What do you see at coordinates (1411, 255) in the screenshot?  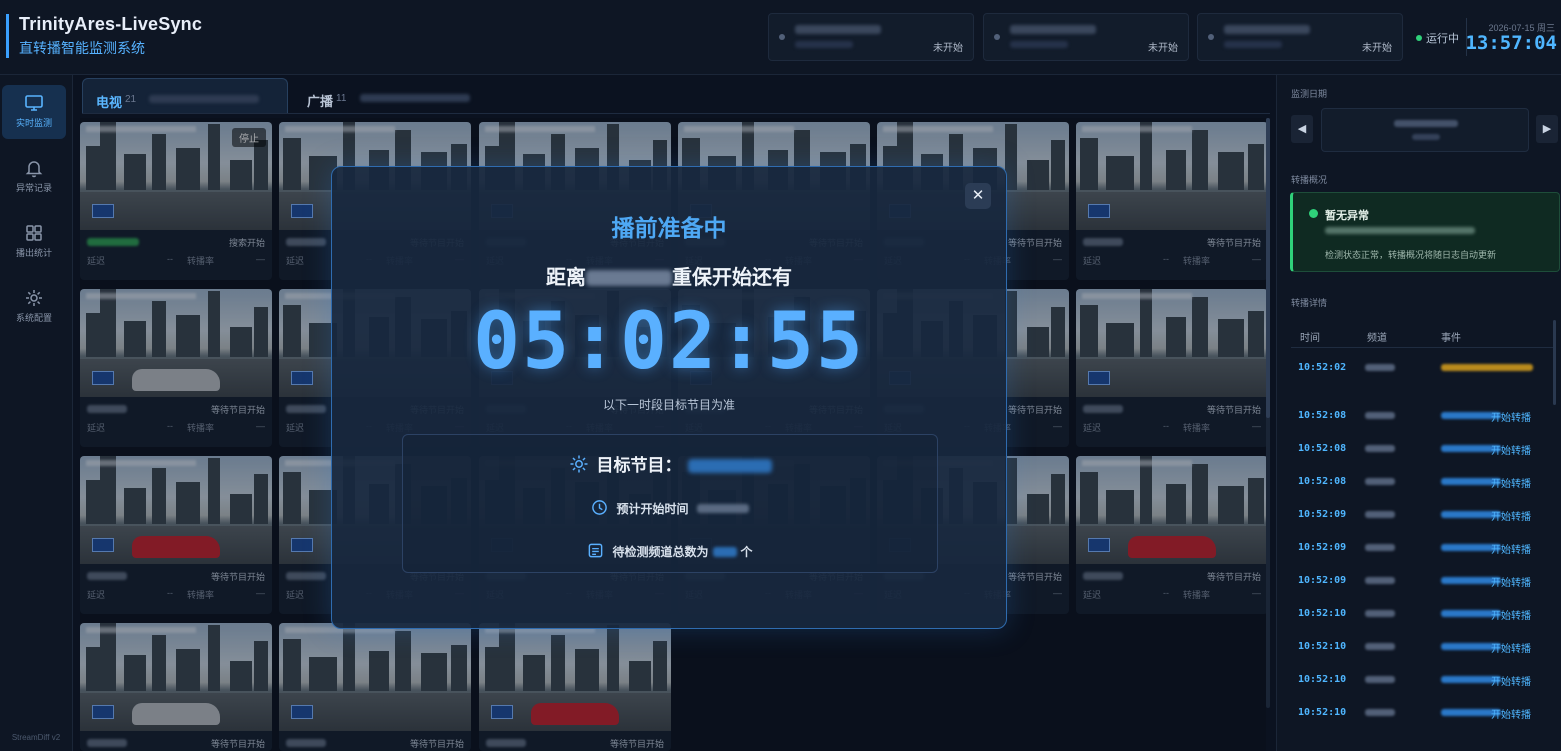 I see `overview-desc: 检测状态正常，转播概况将随日志自动更新` at bounding box center [1411, 255].